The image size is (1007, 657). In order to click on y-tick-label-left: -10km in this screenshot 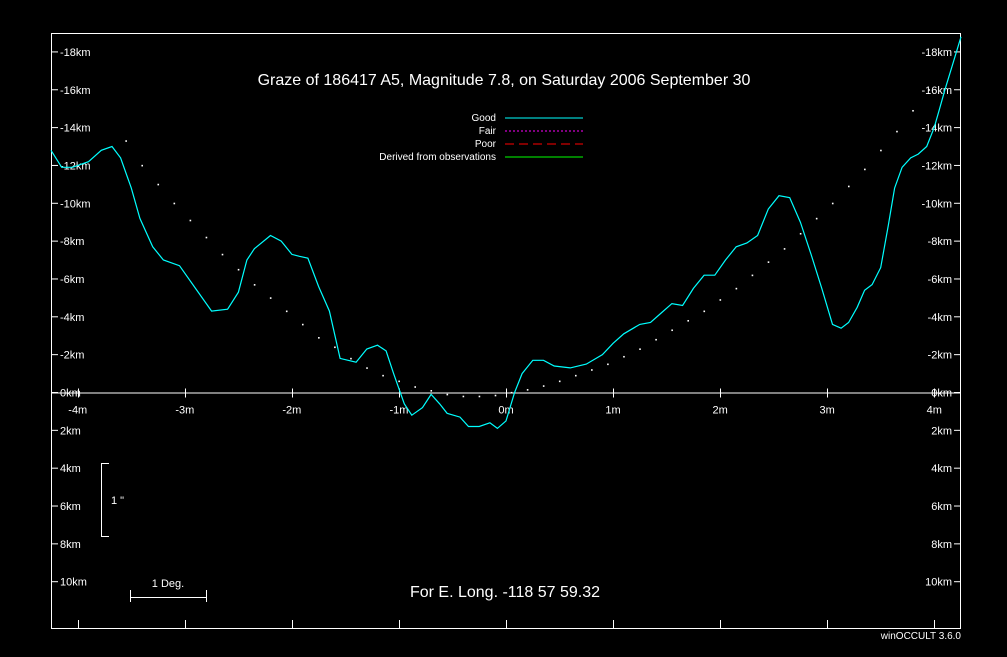, I will do `click(75, 204)`.